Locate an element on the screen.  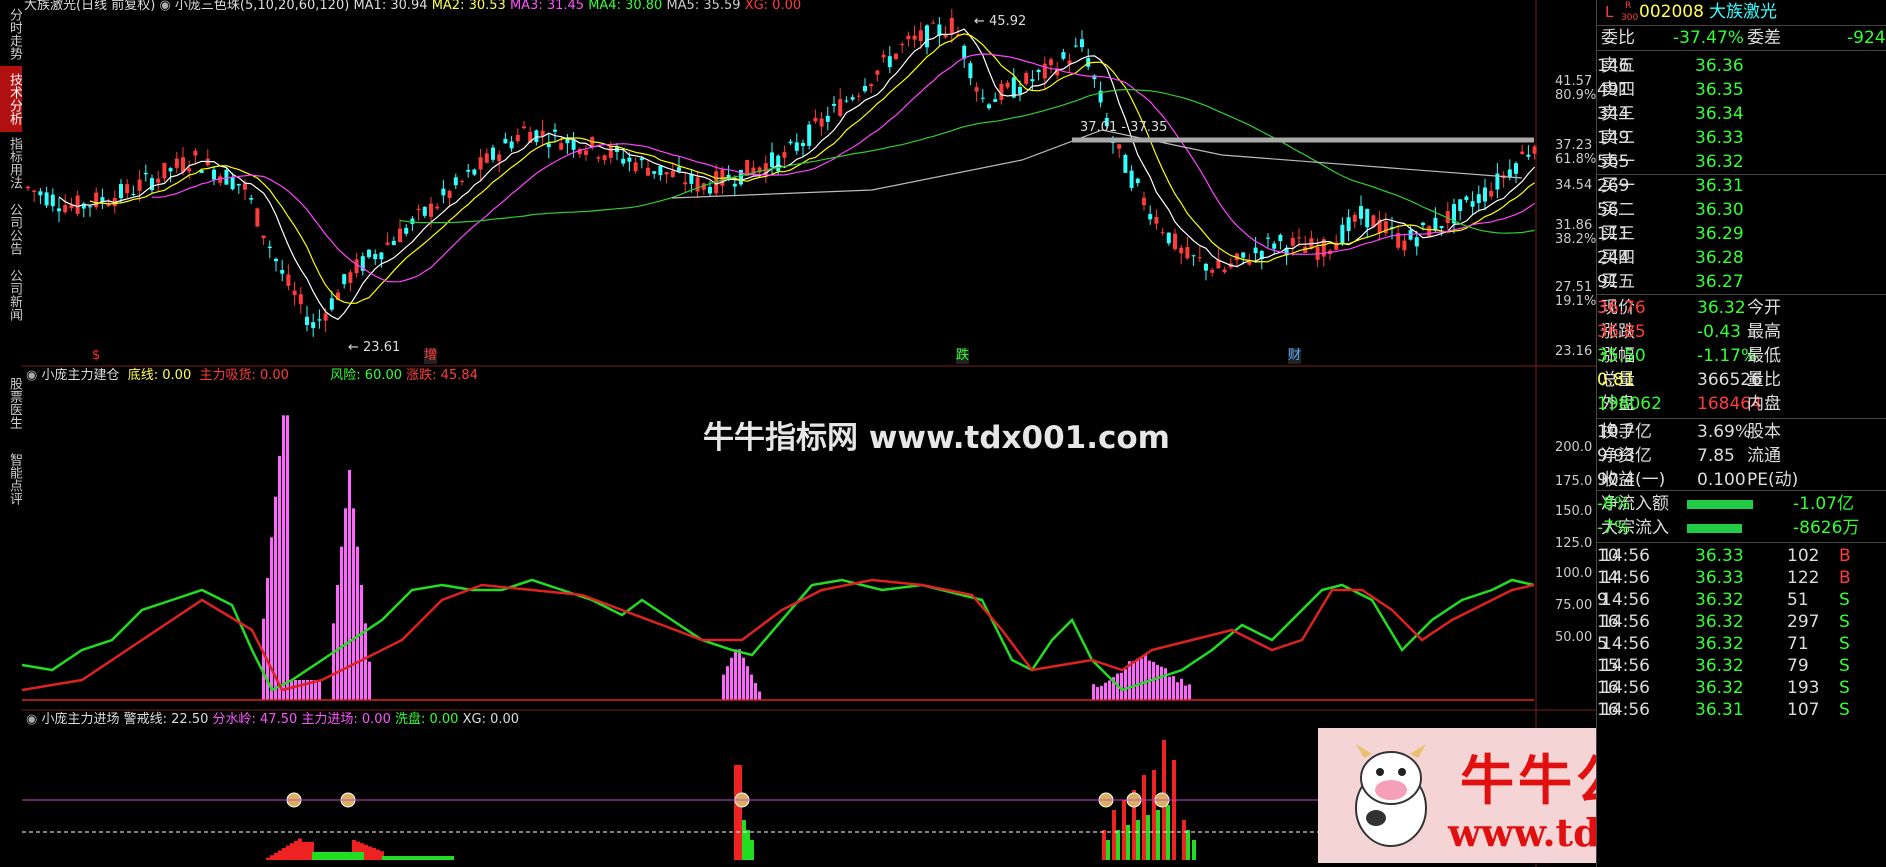
tick-row: 14:56 36.32 297 S 16 is located at coordinates (1741, 622).